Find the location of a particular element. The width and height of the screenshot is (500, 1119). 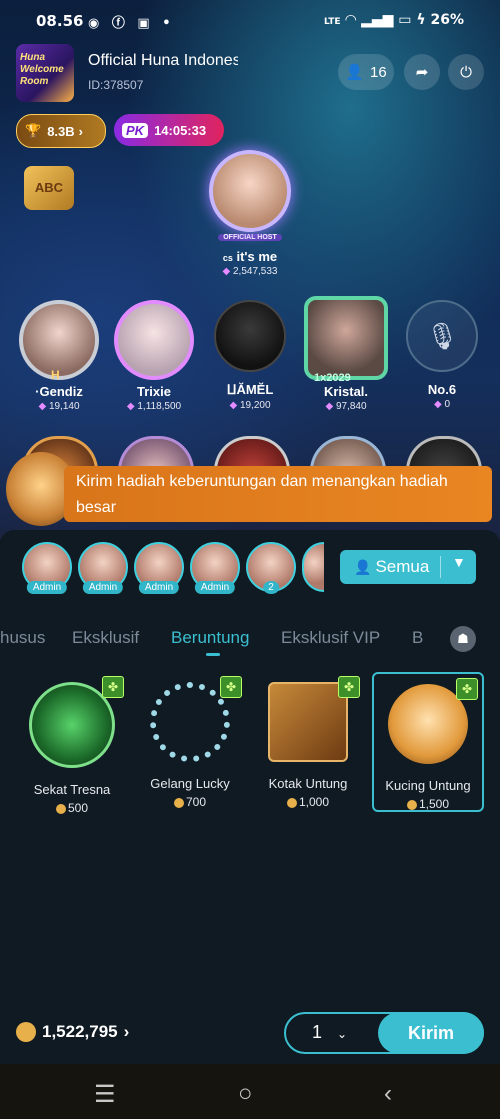

back-icon: ‹ is located at coordinates (388, 1094).